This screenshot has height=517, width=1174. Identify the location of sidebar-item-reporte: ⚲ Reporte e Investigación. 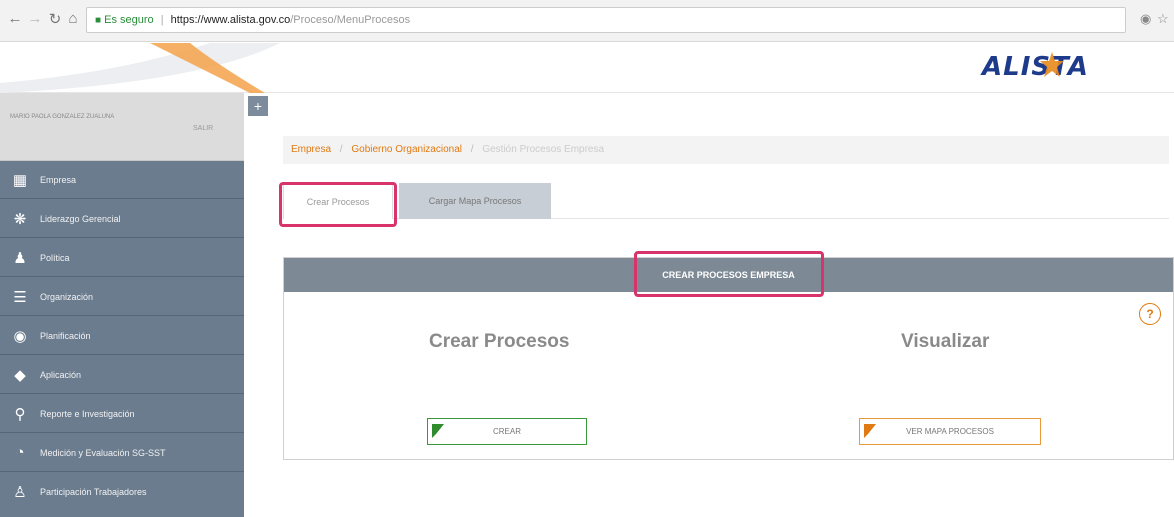
(122, 414).